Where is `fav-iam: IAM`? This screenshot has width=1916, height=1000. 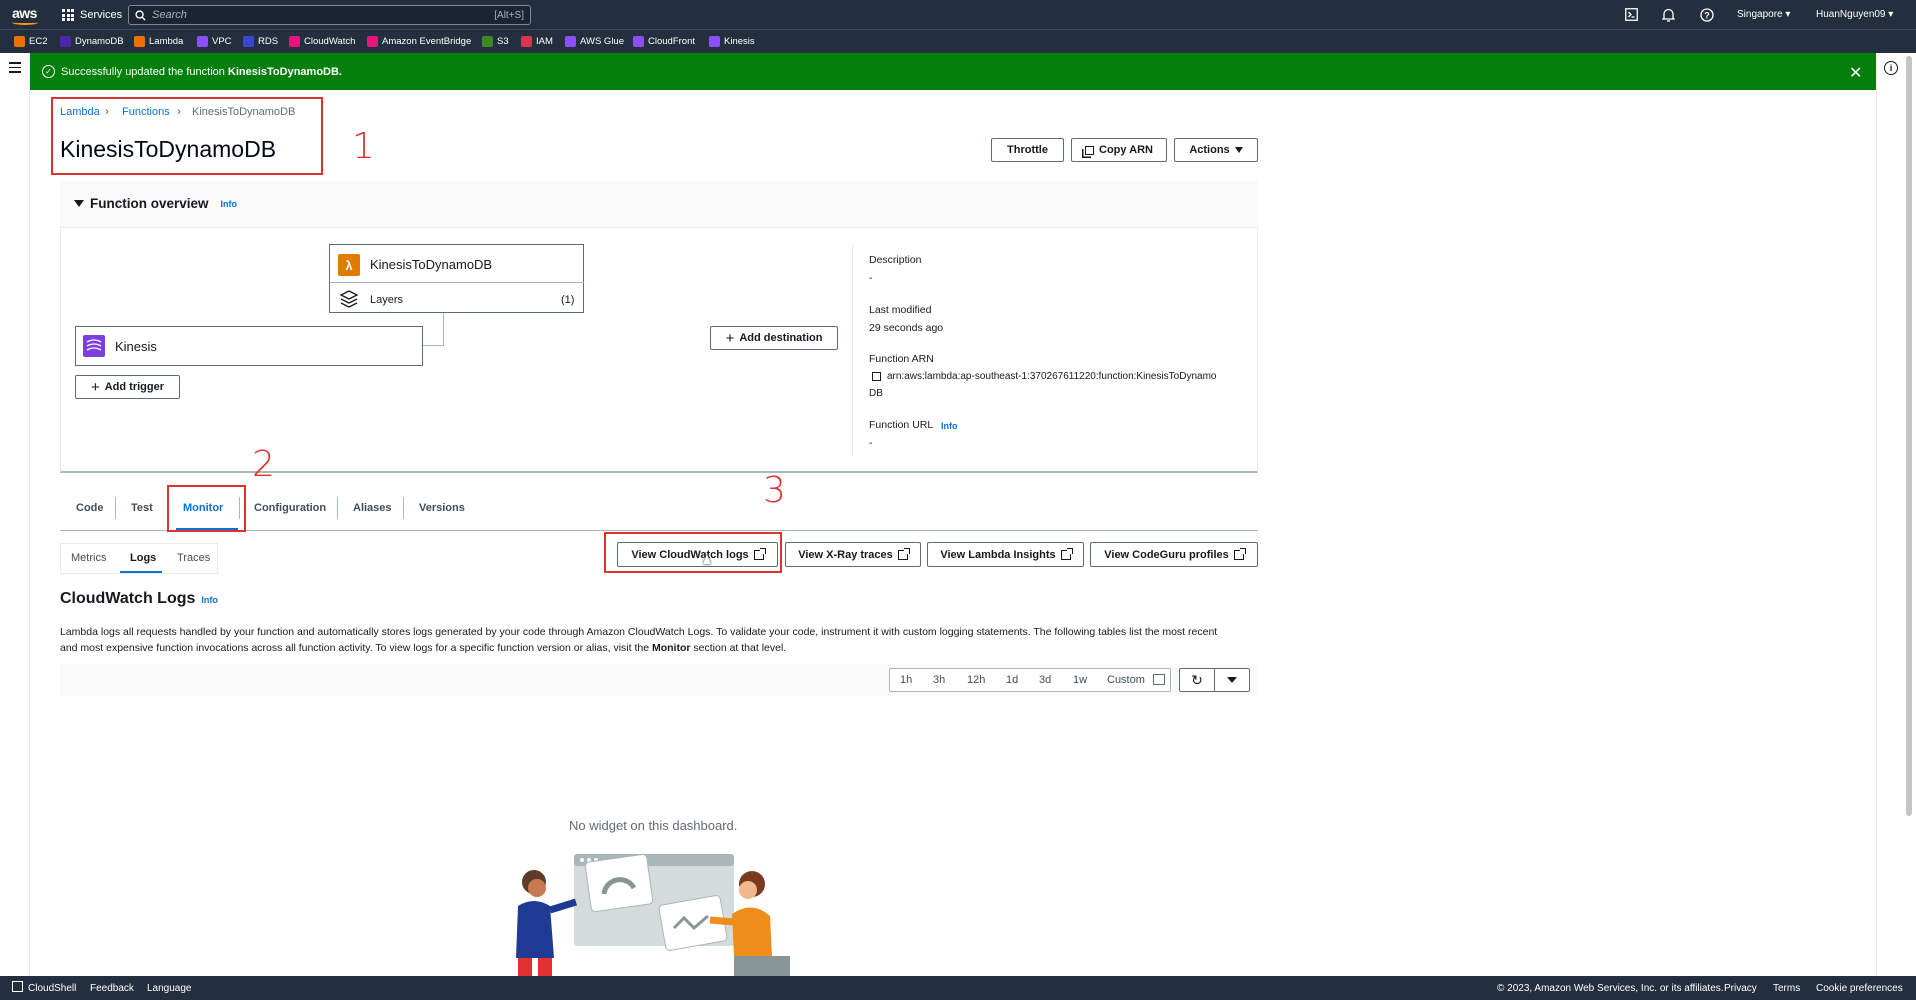
fav-iam: IAM is located at coordinates (537, 41).